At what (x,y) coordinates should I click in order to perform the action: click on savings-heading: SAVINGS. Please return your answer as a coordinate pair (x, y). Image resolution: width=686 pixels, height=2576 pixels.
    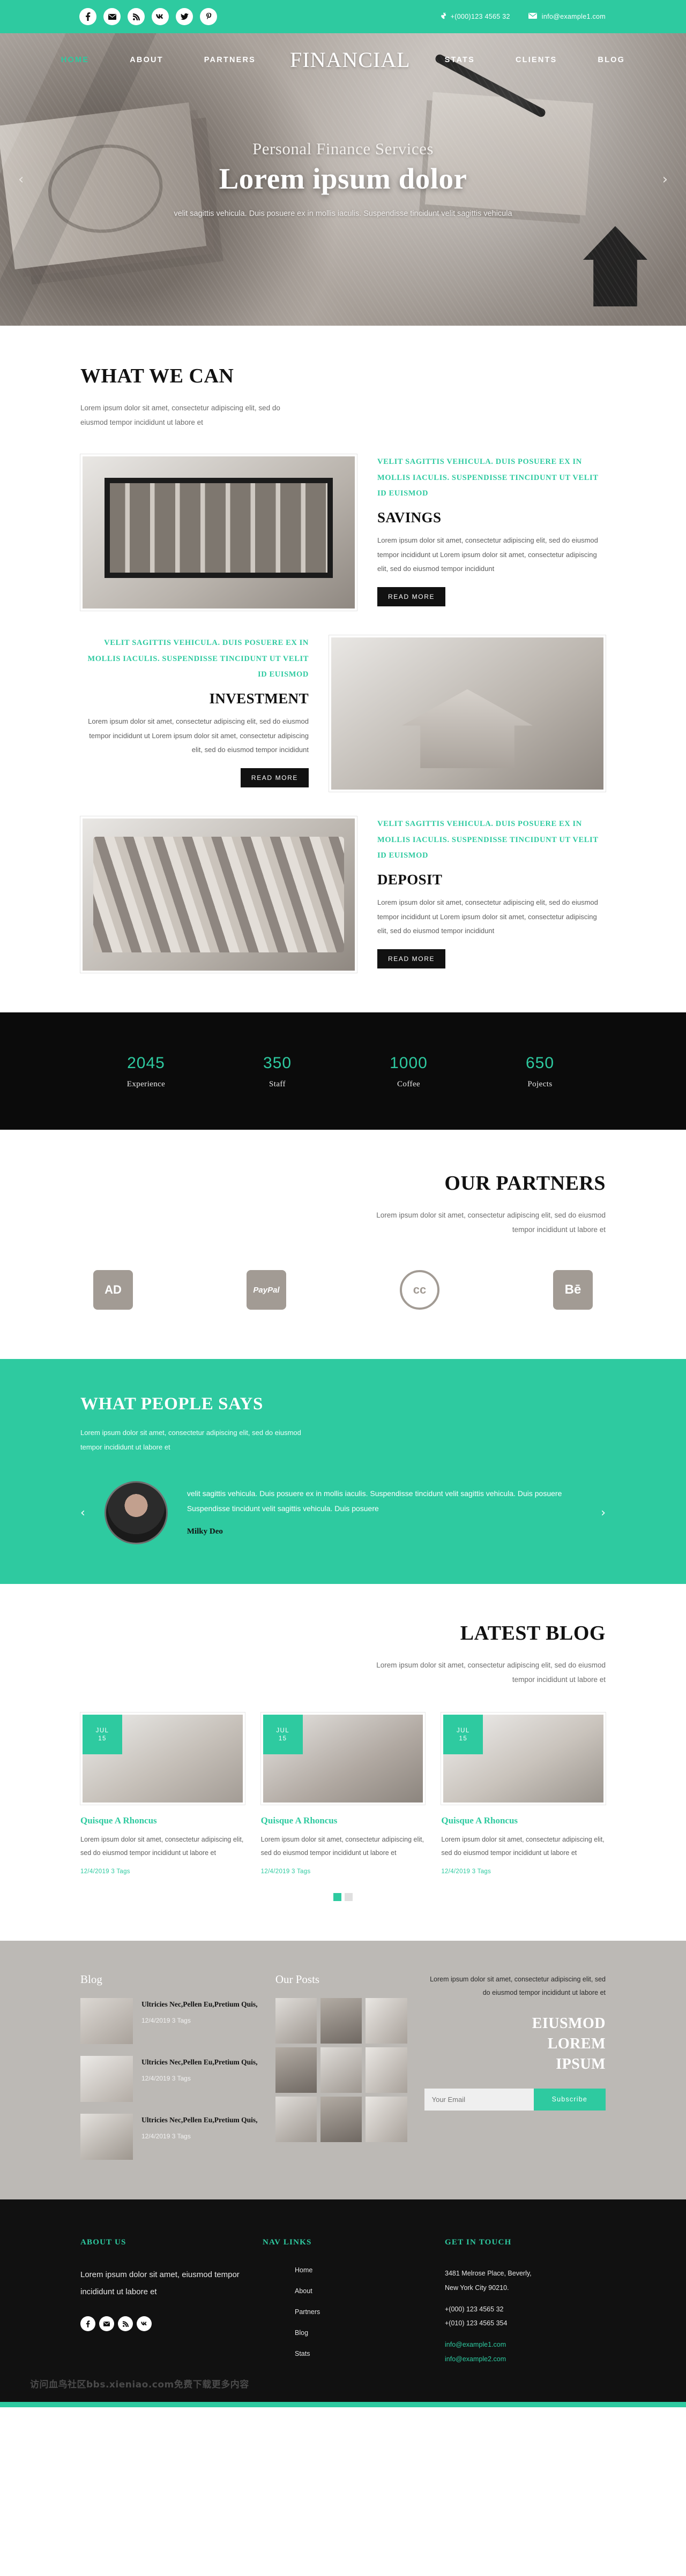
    Looking at the image, I should click on (409, 517).